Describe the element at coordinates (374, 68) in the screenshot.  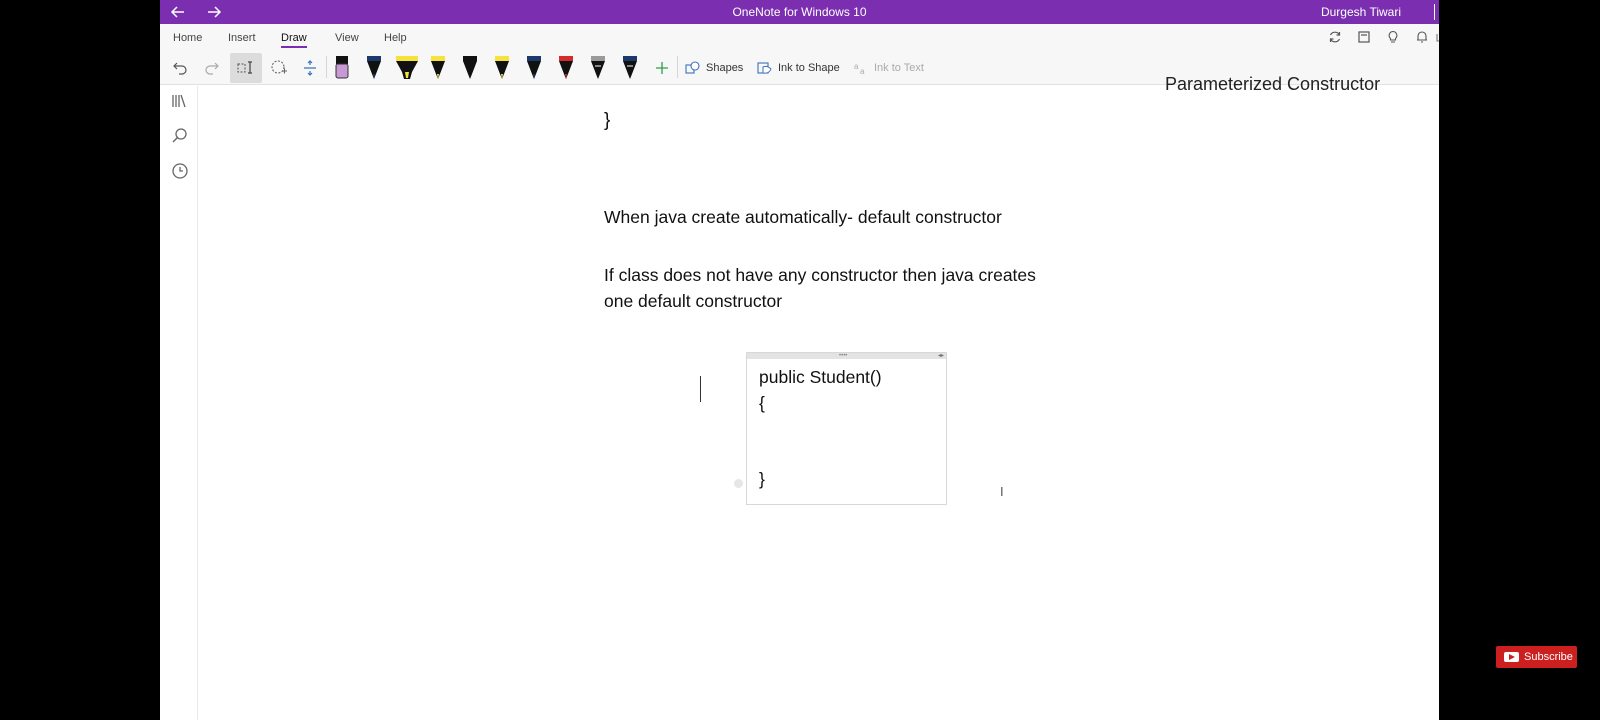
I see `pen-blue-tool` at that location.